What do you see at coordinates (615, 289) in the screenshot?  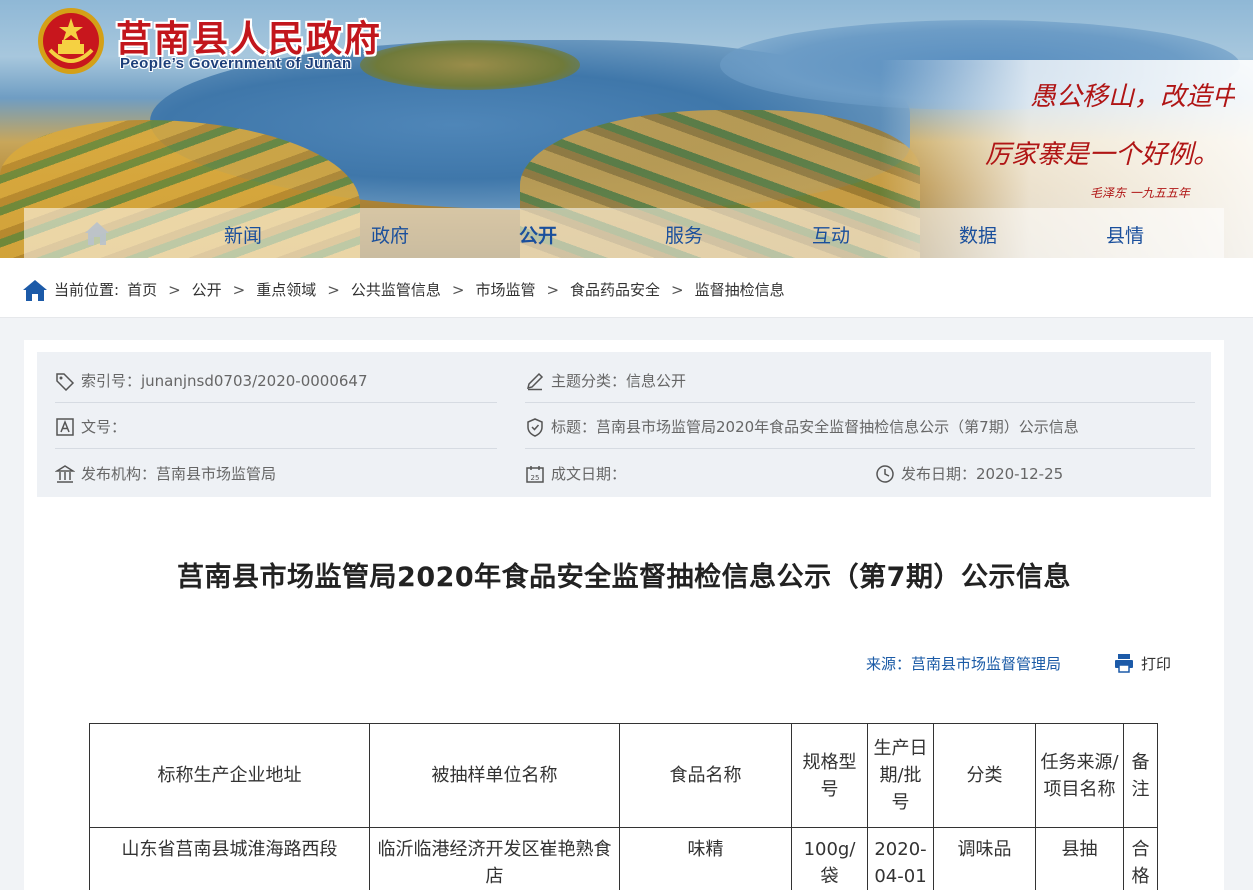 I see `breadcrumb-link-food-drug-safety: 食品药品安全` at bounding box center [615, 289].